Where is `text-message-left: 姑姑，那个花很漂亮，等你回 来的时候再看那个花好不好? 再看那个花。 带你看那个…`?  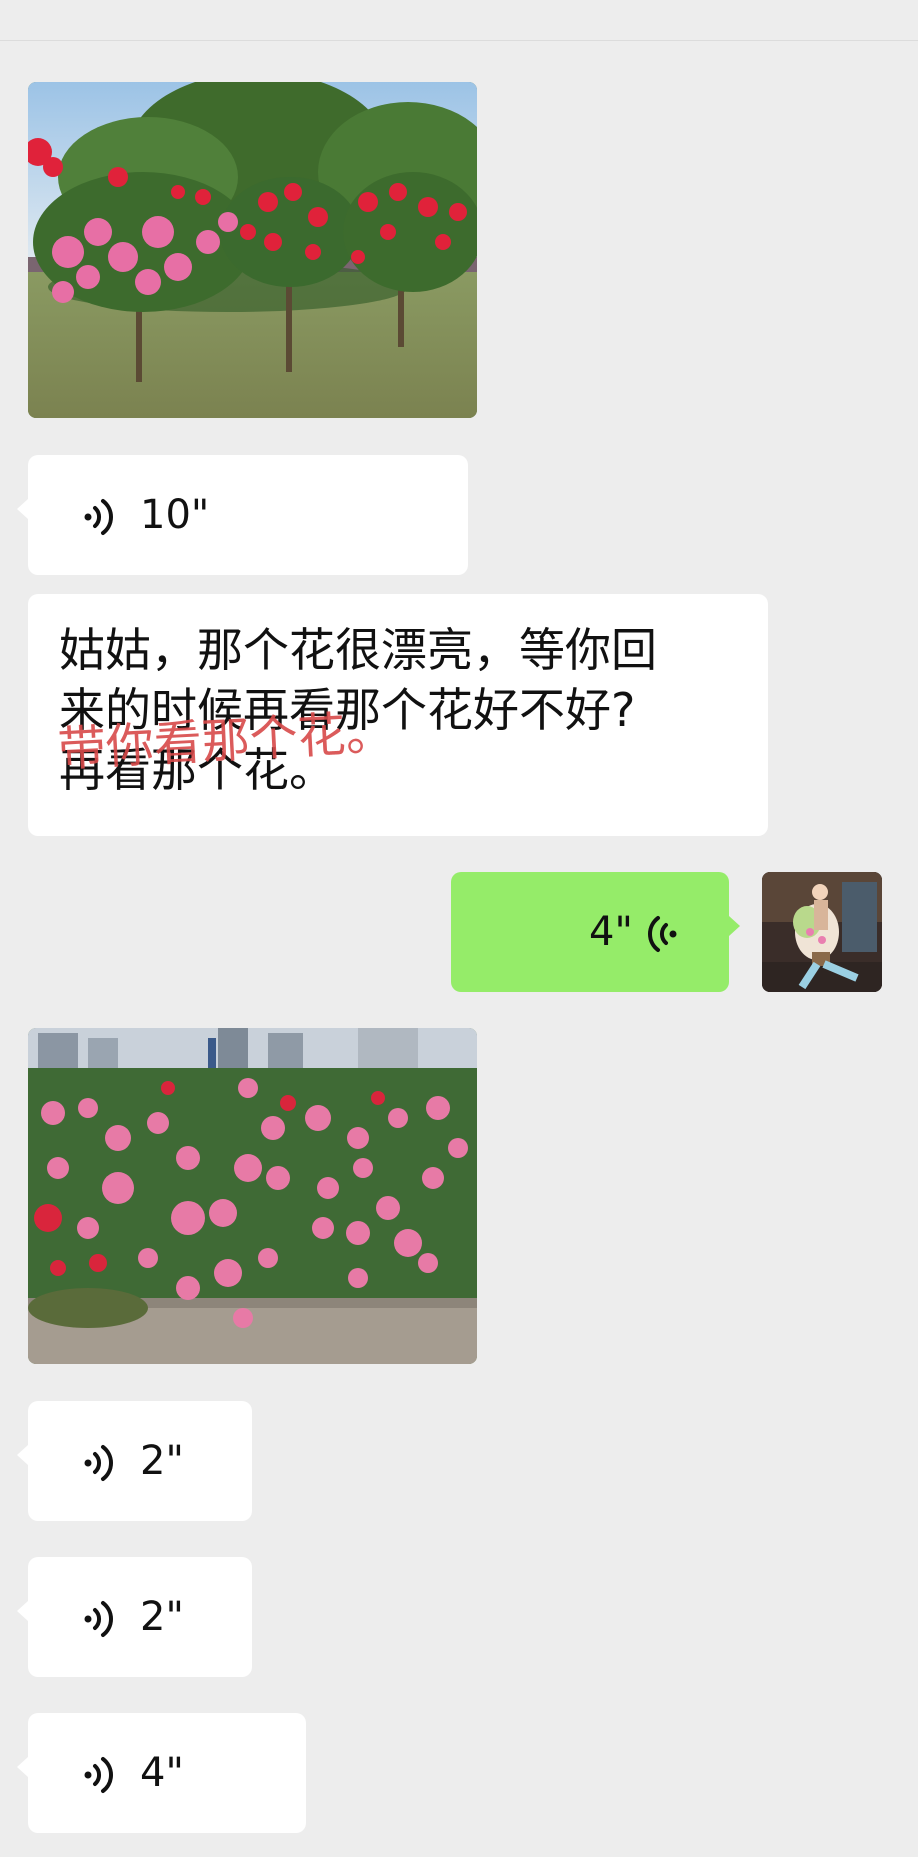 text-message-left: 姑姑，那个花很漂亮，等你回 来的时候再看那个花好不好? 再看那个花。 带你看那个… is located at coordinates (398, 715).